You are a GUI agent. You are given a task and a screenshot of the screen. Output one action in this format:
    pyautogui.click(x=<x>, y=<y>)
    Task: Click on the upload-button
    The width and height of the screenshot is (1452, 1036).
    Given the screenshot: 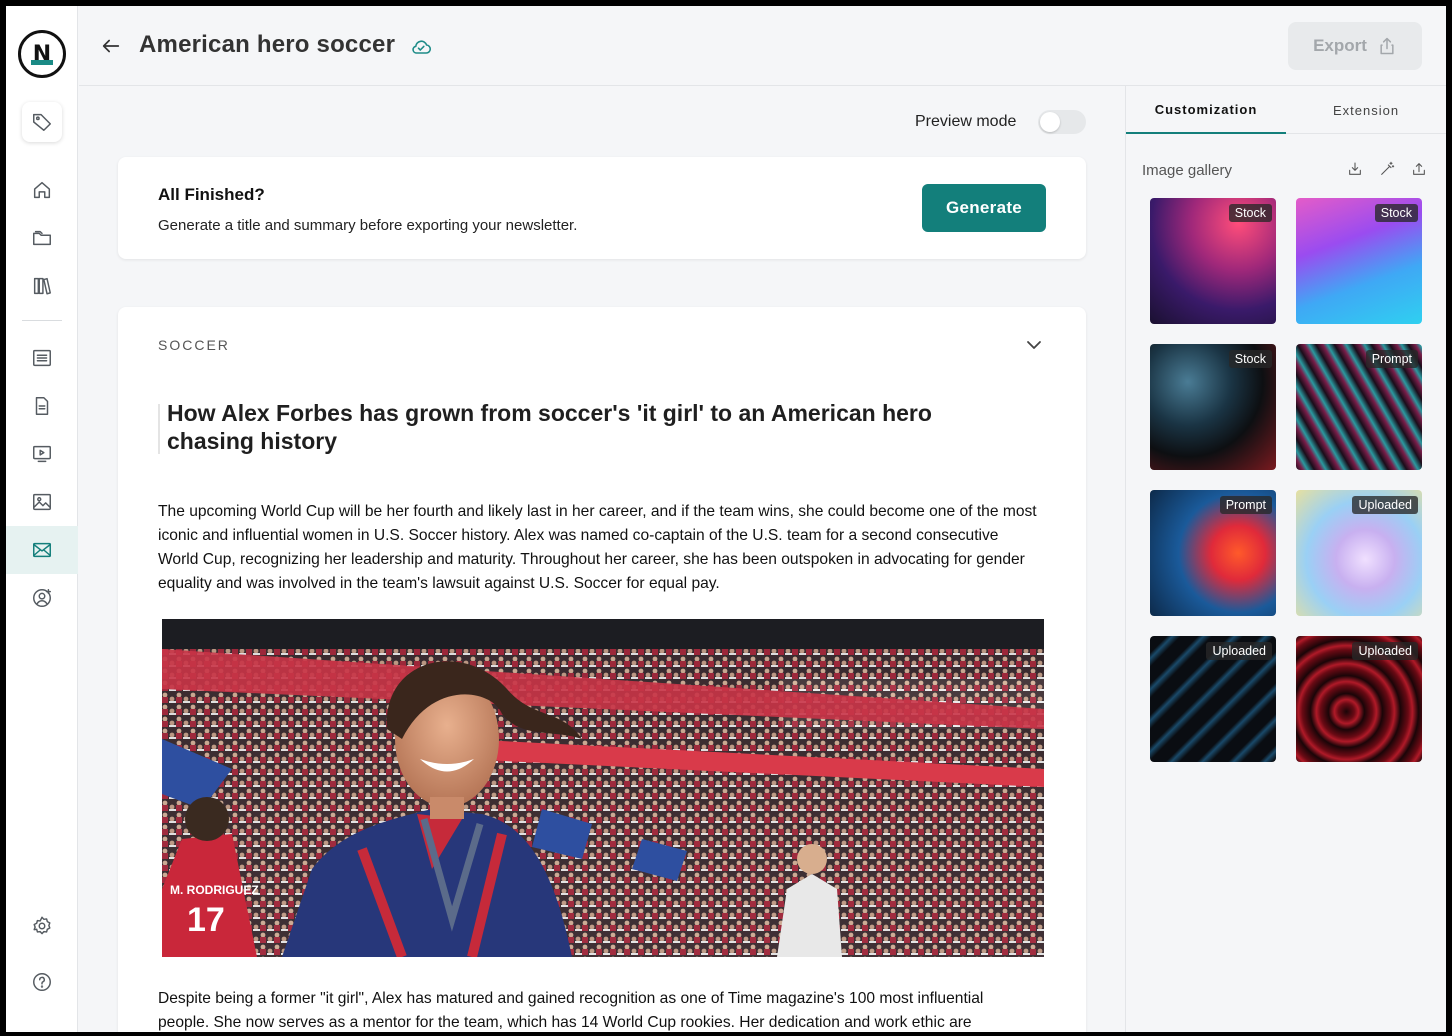 What is the action you would take?
    pyautogui.click(x=1419, y=169)
    